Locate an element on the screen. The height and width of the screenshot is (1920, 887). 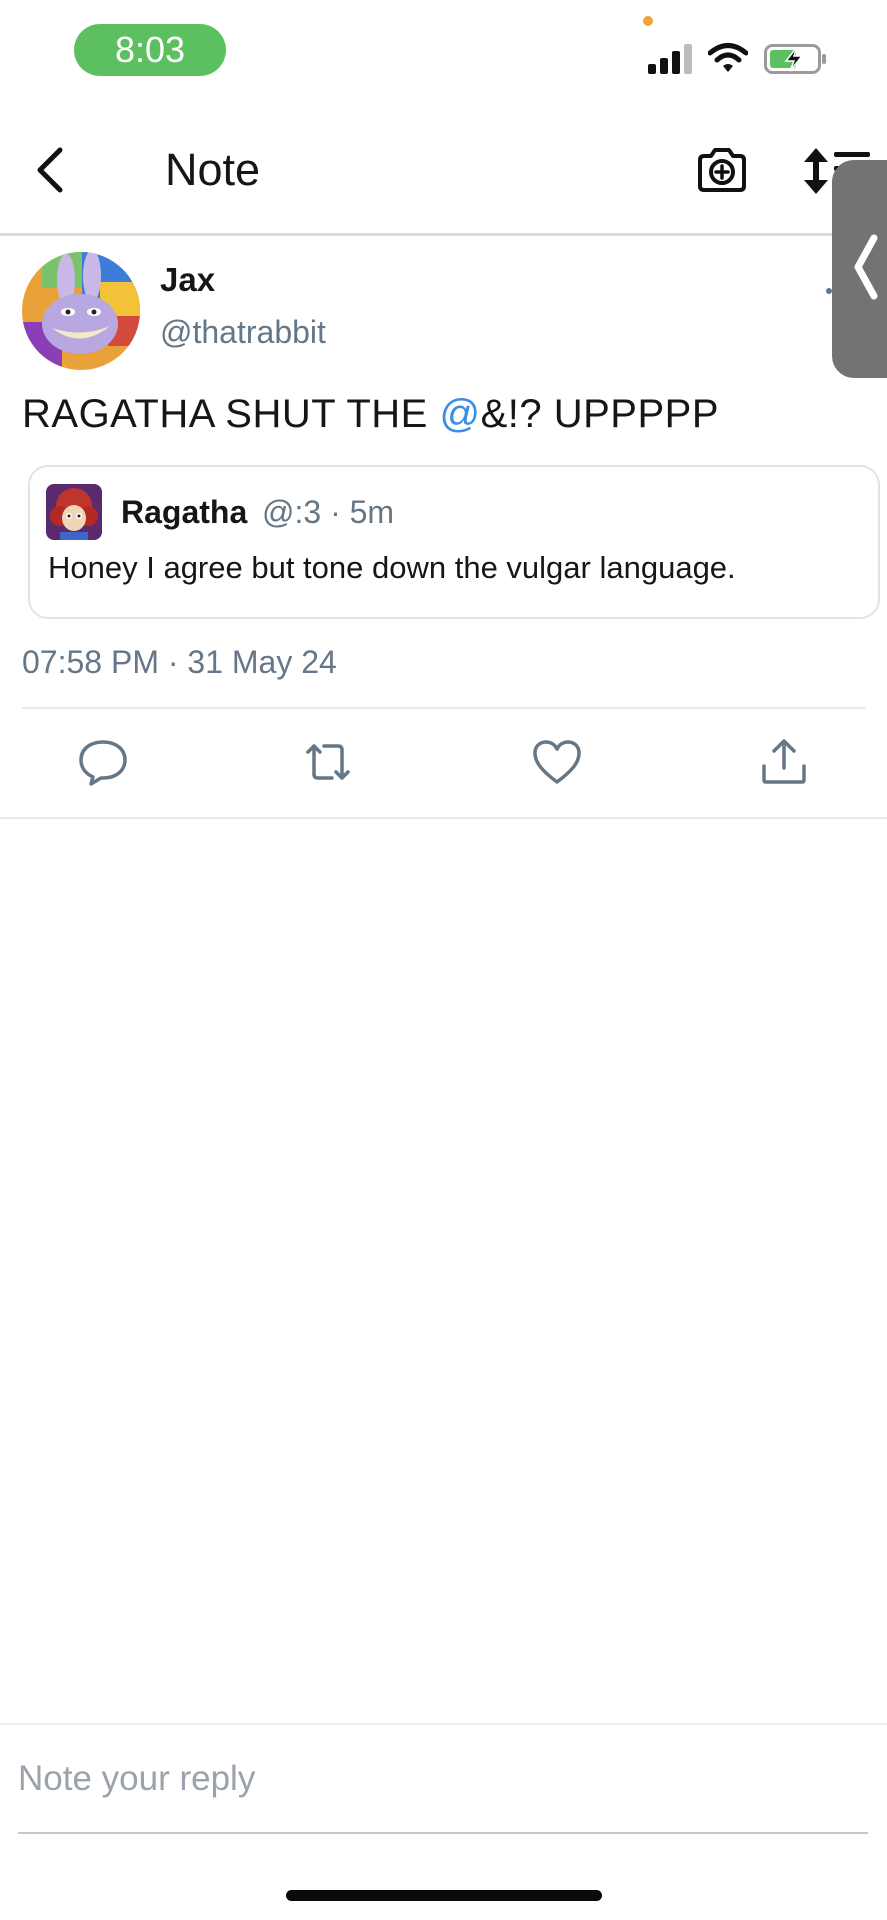
post-timestamp: 07:58 PM · 31 May 24 is located at coordinates (179, 662).